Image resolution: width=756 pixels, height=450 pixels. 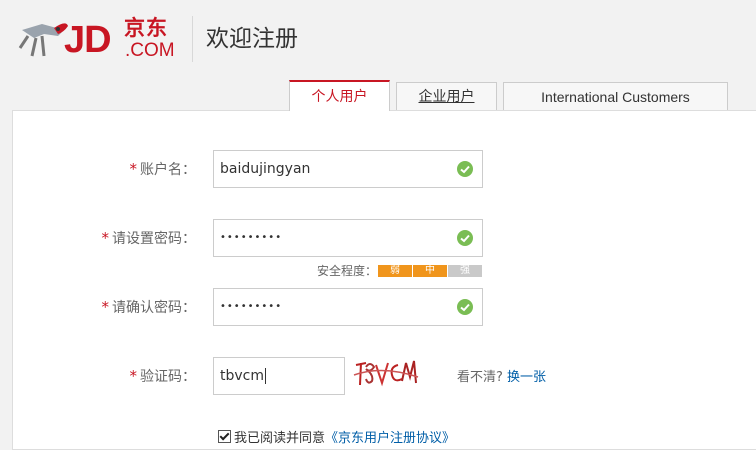 What do you see at coordinates (339, 95) in the screenshot?
I see `tab-personal-user: 个人用户` at bounding box center [339, 95].